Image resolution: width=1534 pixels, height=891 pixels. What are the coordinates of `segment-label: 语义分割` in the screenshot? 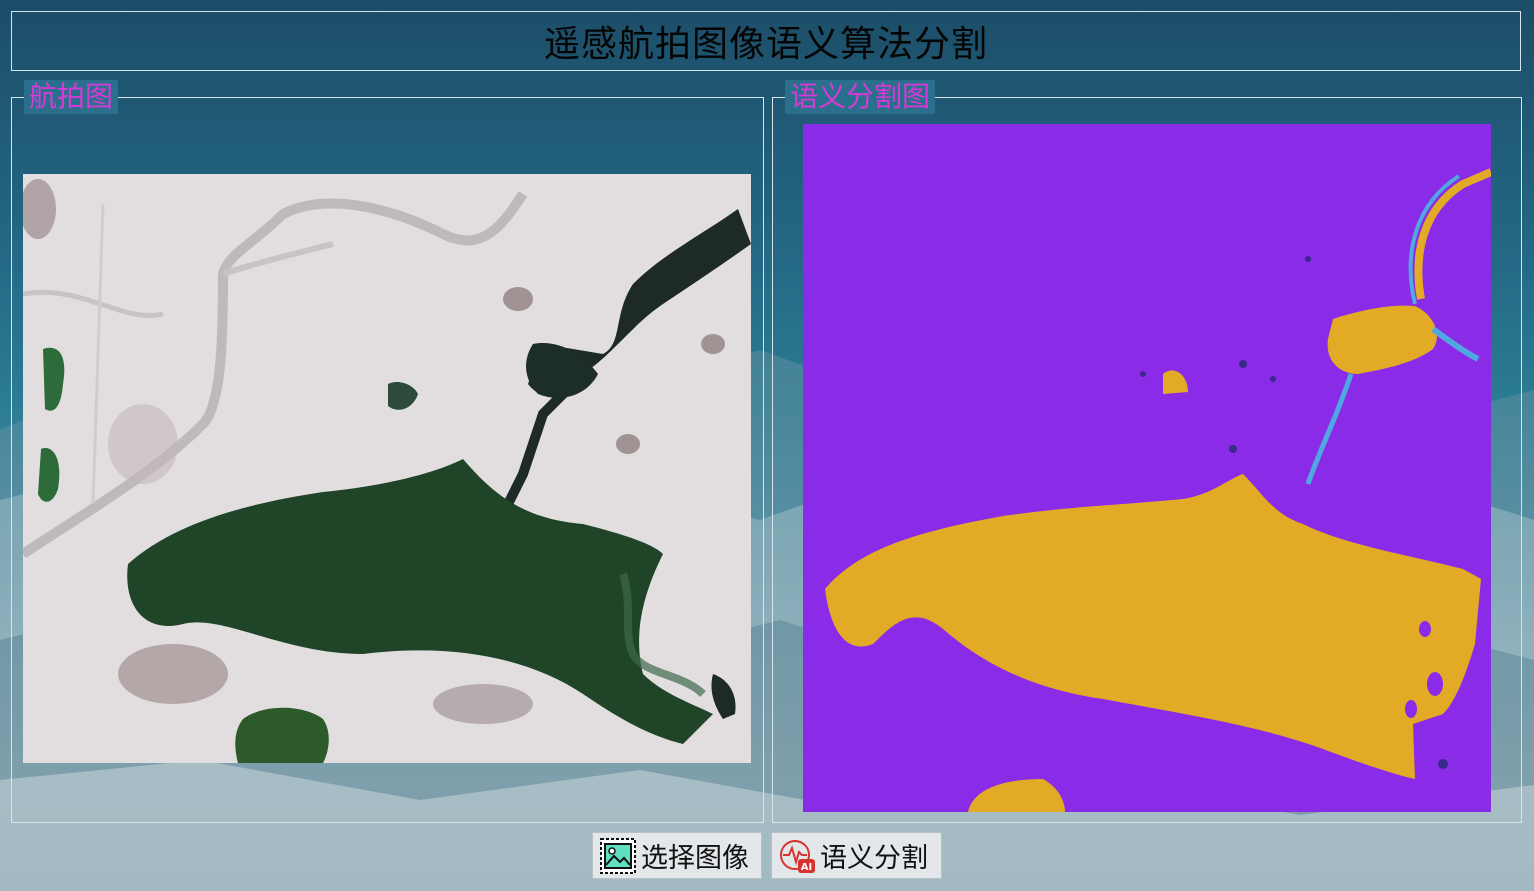 It's located at (874, 858).